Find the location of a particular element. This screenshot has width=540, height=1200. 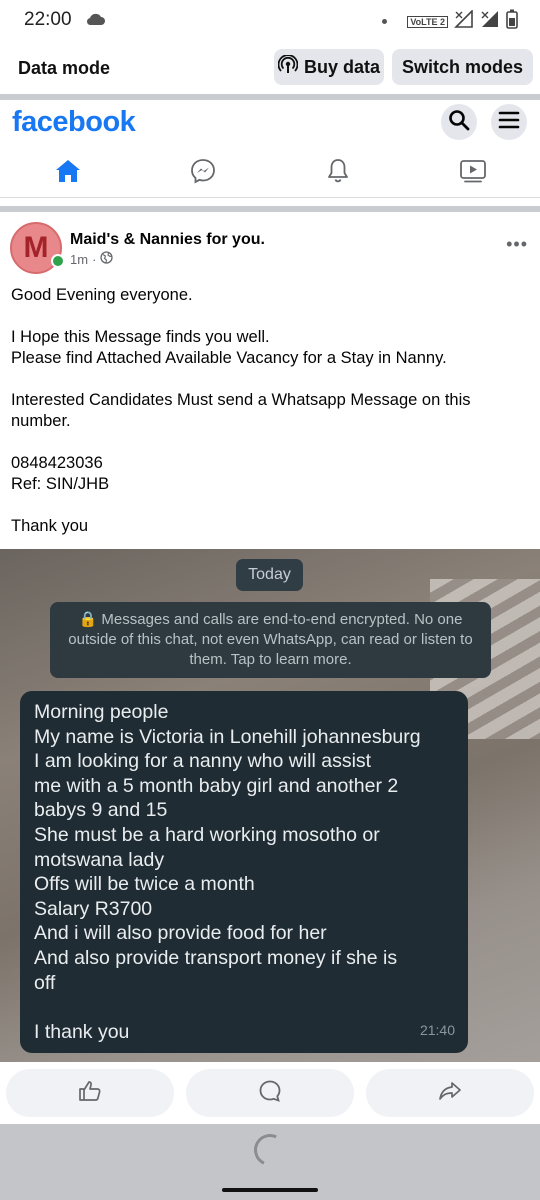

message-line: Morning people is located at coordinates (101, 712).